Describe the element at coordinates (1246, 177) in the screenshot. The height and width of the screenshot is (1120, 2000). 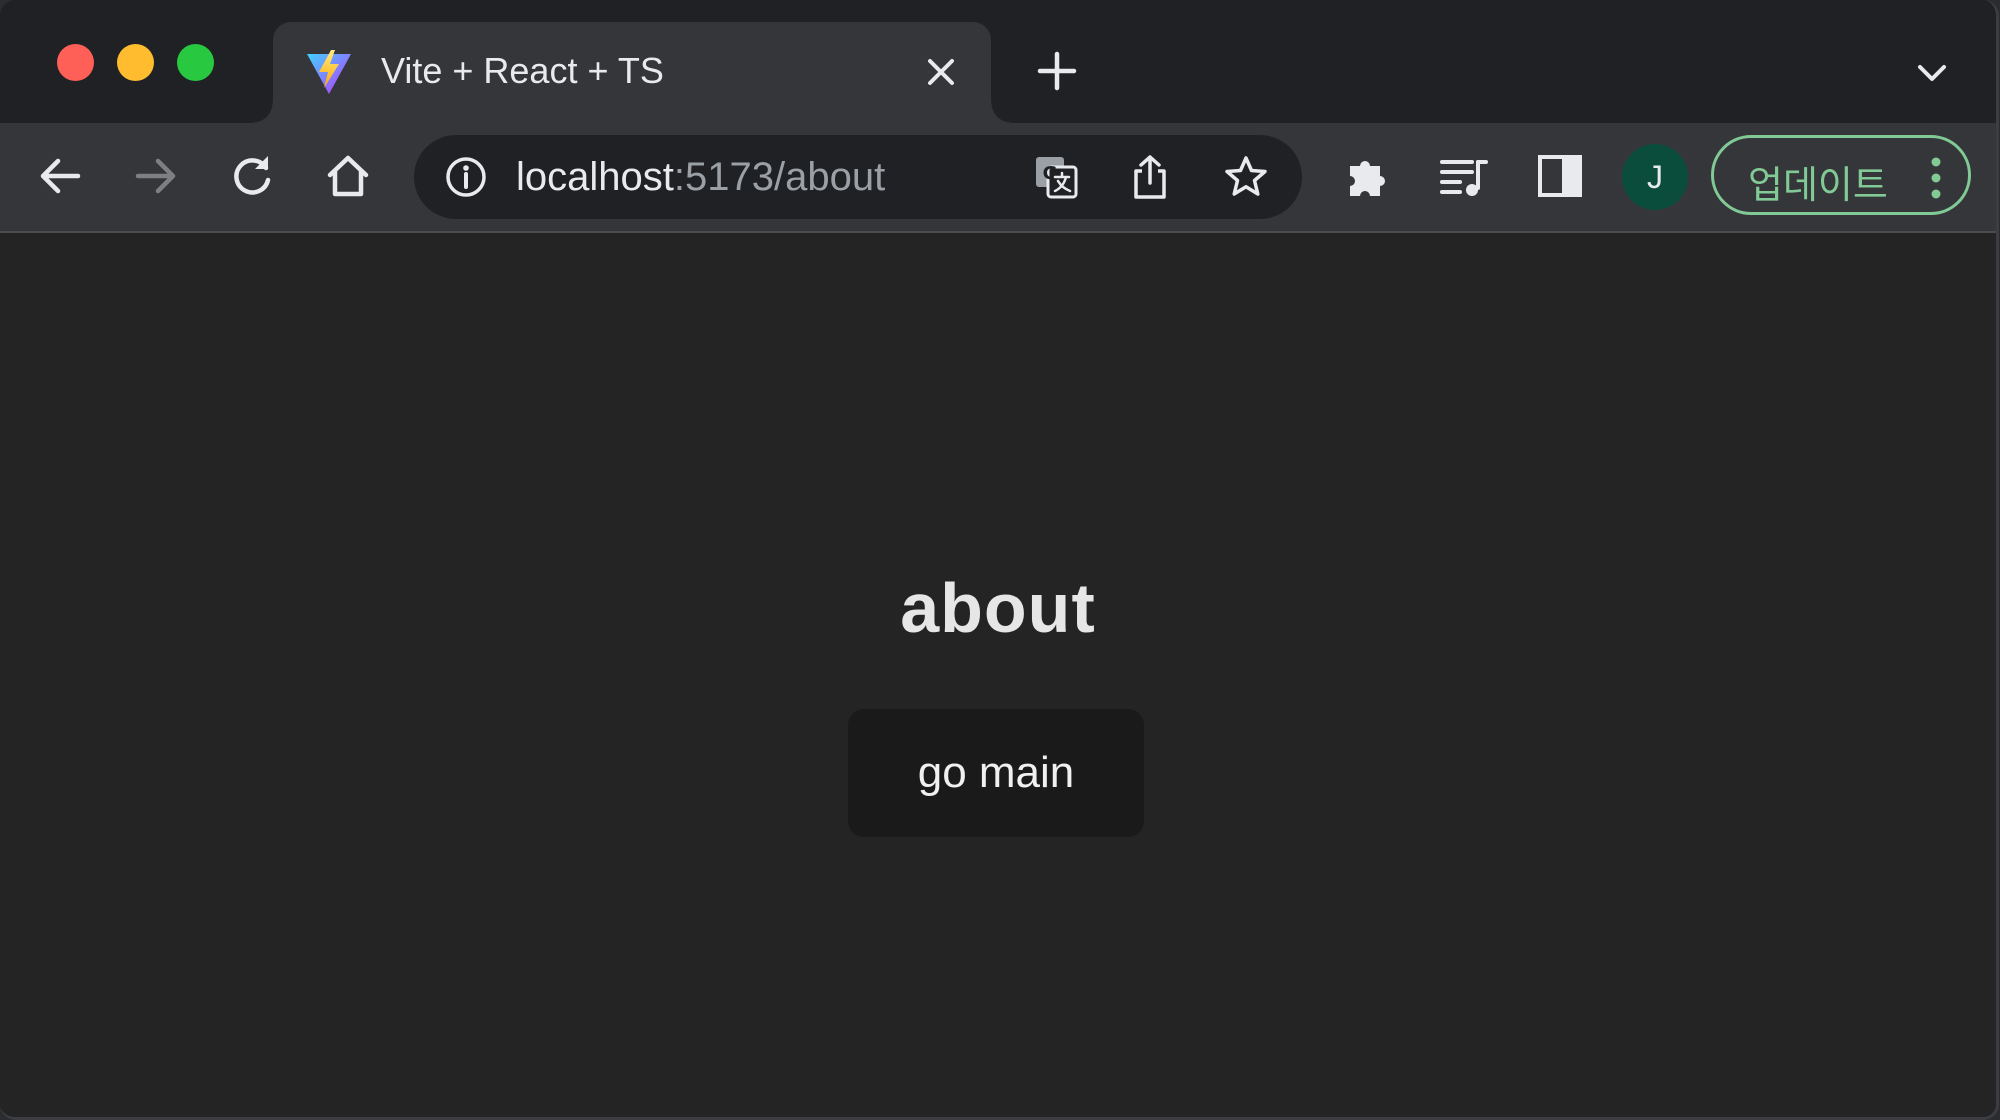
I see `star-icon` at that location.